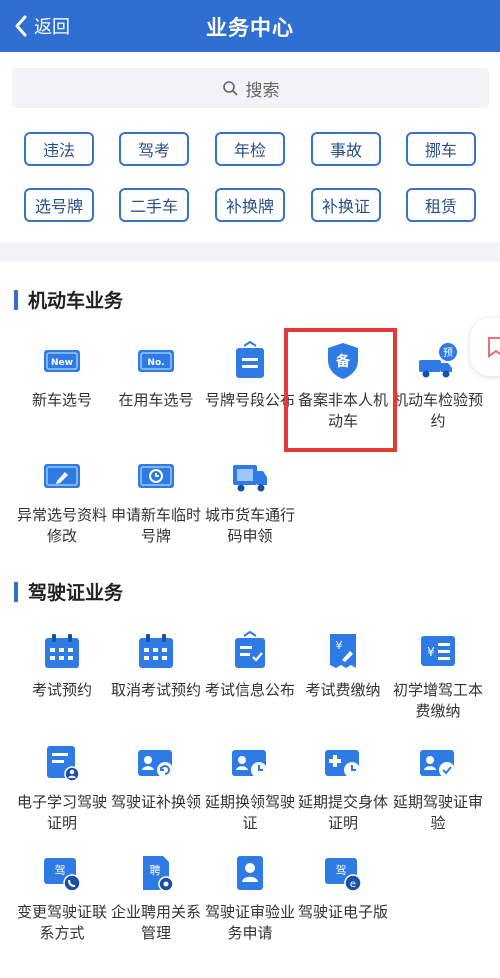 The width and height of the screenshot is (500, 978). I want to click on service-label: 考试信息公布, so click(249, 690).